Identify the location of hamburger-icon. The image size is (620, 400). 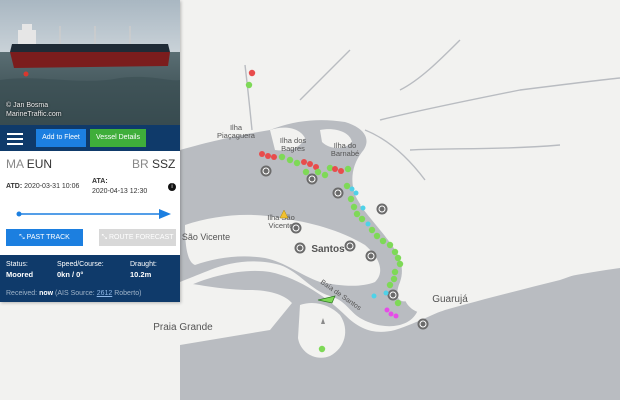
(15, 138).